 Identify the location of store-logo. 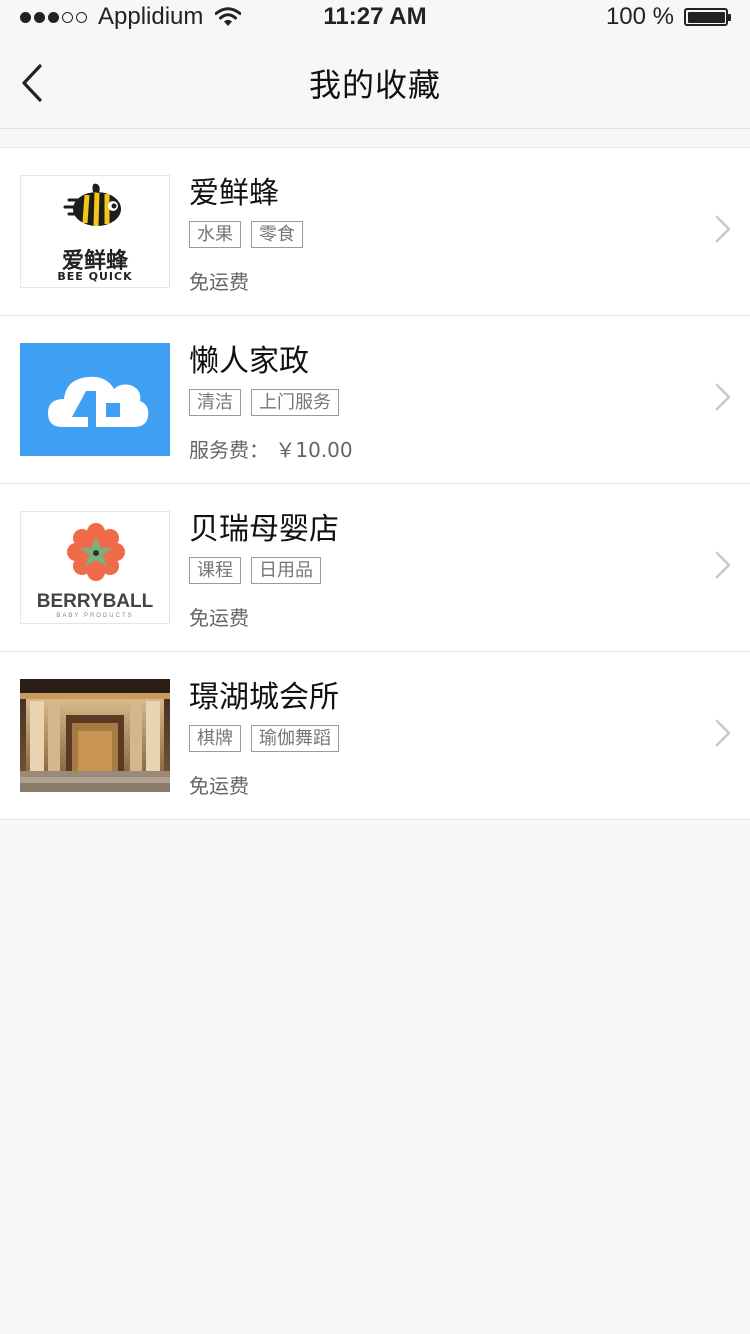
(95, 399).